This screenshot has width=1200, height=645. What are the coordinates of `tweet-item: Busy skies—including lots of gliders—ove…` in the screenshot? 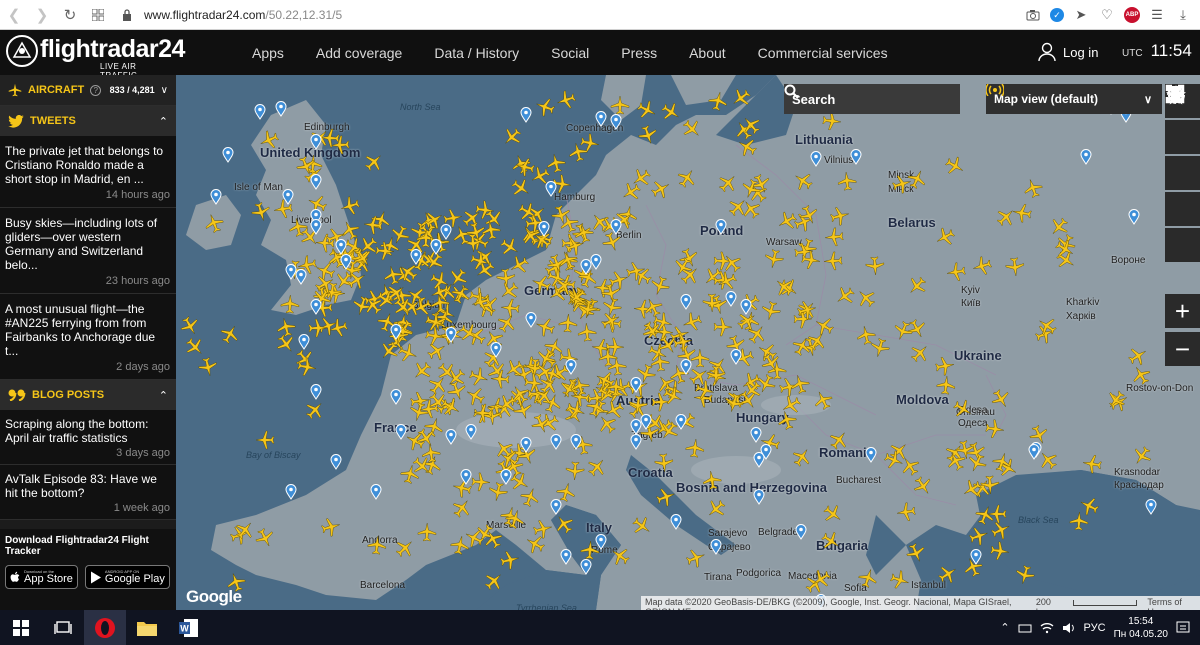 It's located at (88, 251).